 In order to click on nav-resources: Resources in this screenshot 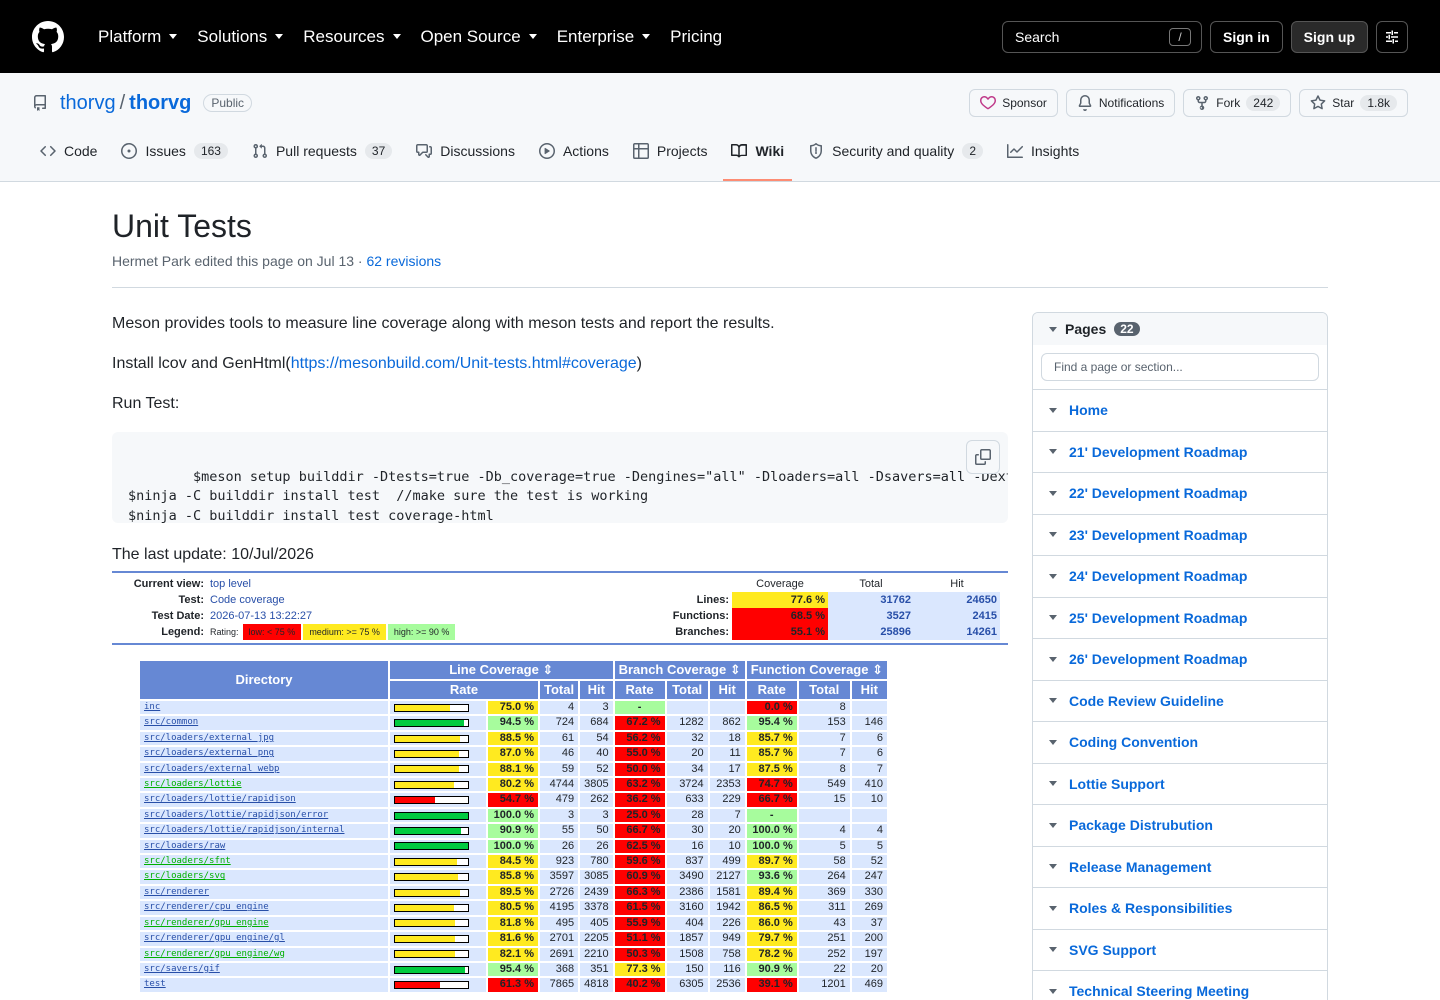, I will do `click(351, 37)`.